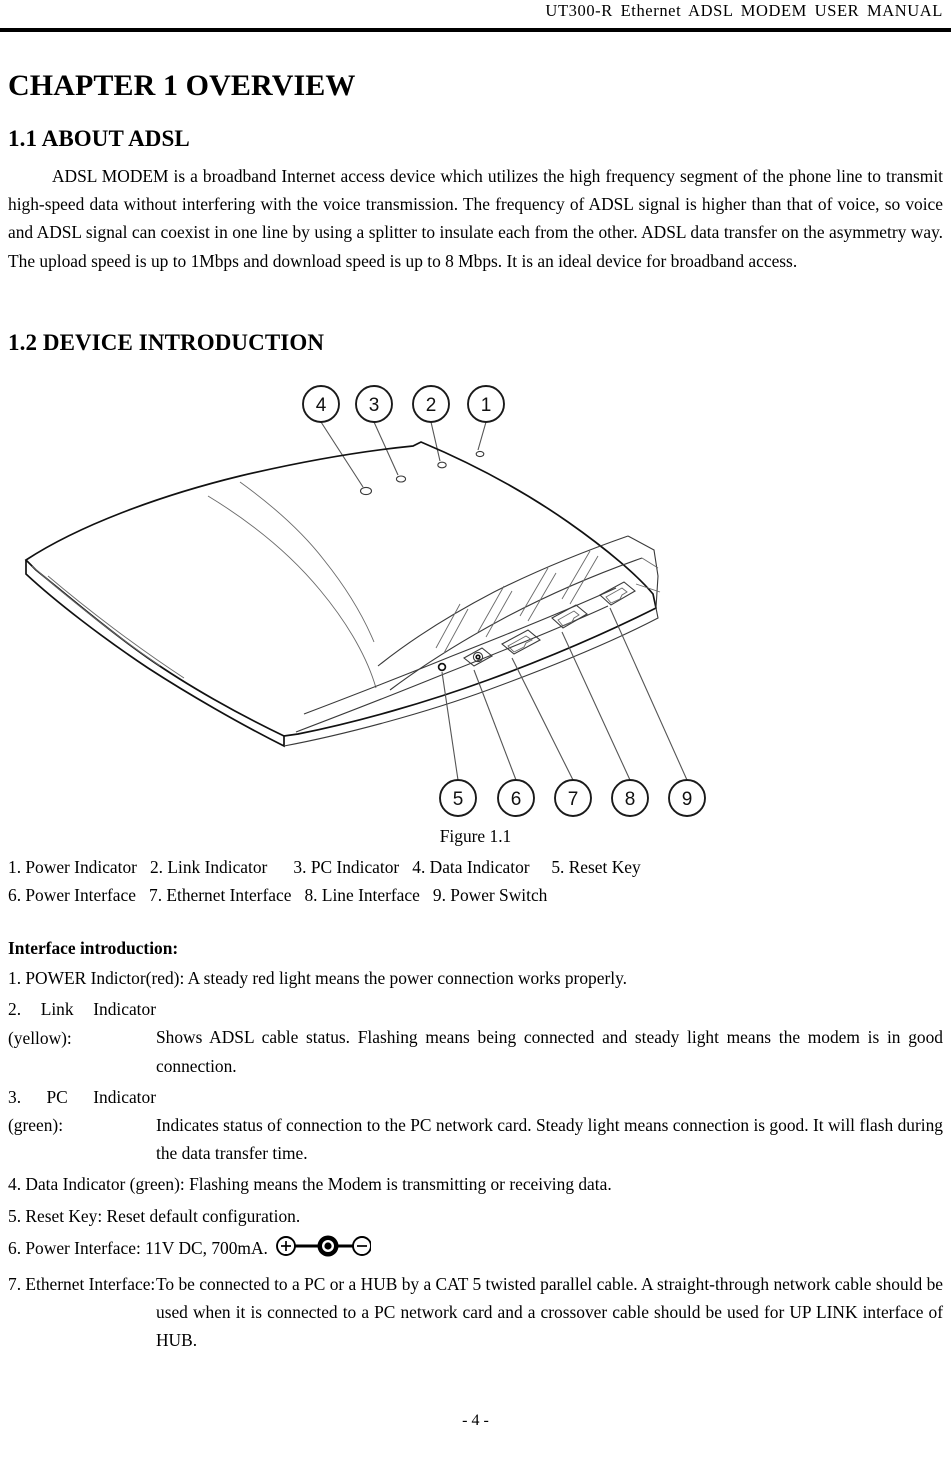 This screenshot has height=1460, width=951. I want to click on callout-7: 7, so click(573, 798).